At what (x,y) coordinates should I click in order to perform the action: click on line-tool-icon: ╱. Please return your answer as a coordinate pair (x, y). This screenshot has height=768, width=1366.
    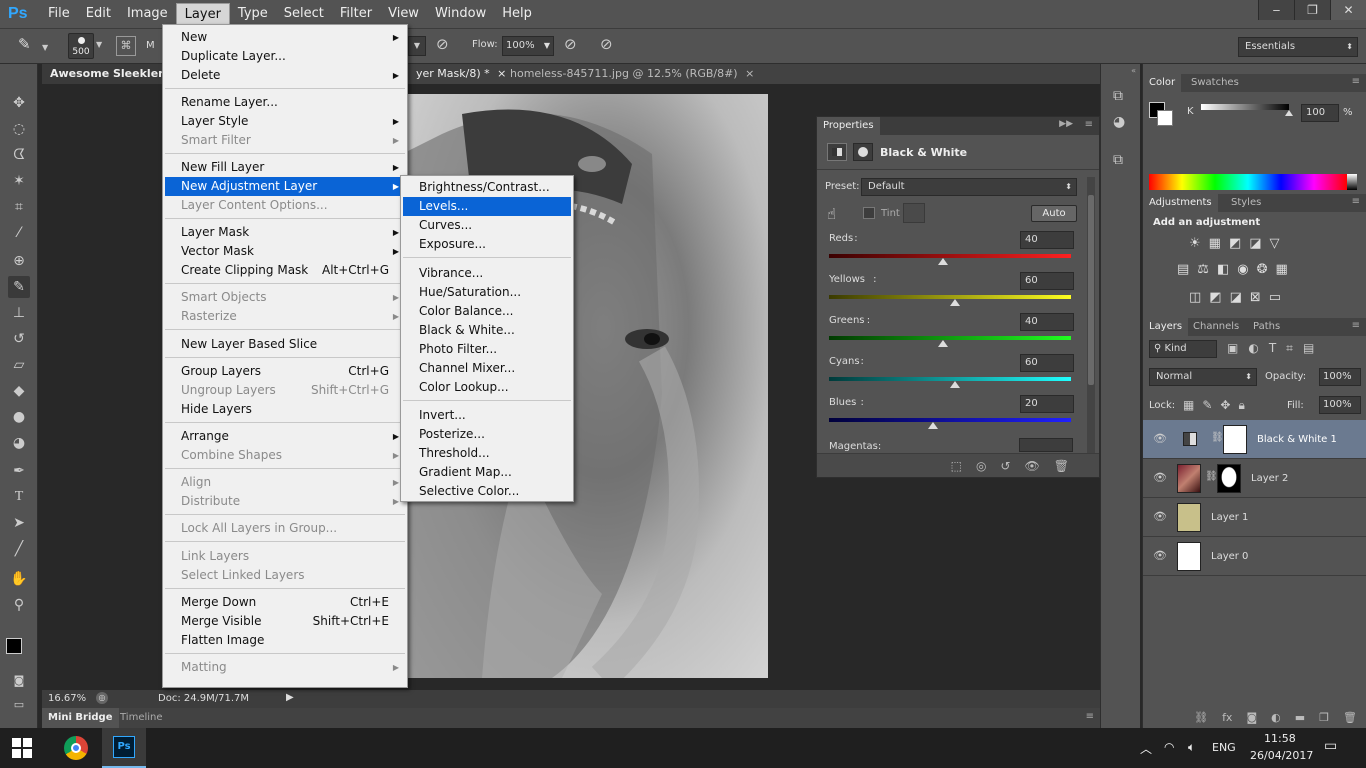
    Looking at the image, I should click on (19, 549).